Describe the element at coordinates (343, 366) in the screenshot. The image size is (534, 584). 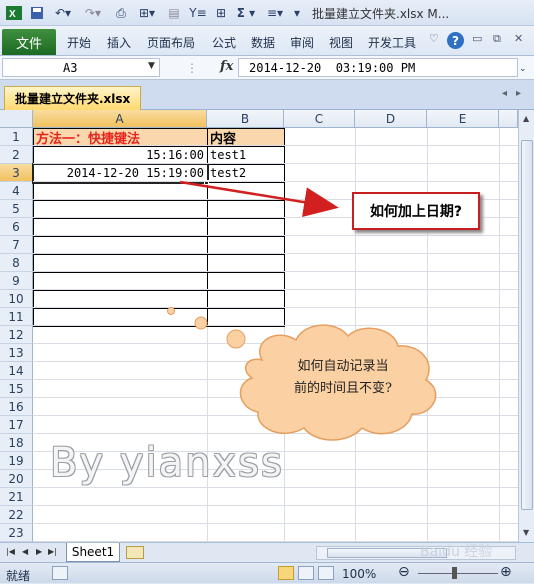
I see `cloud-line-1: 如何自动记录当` at that location.